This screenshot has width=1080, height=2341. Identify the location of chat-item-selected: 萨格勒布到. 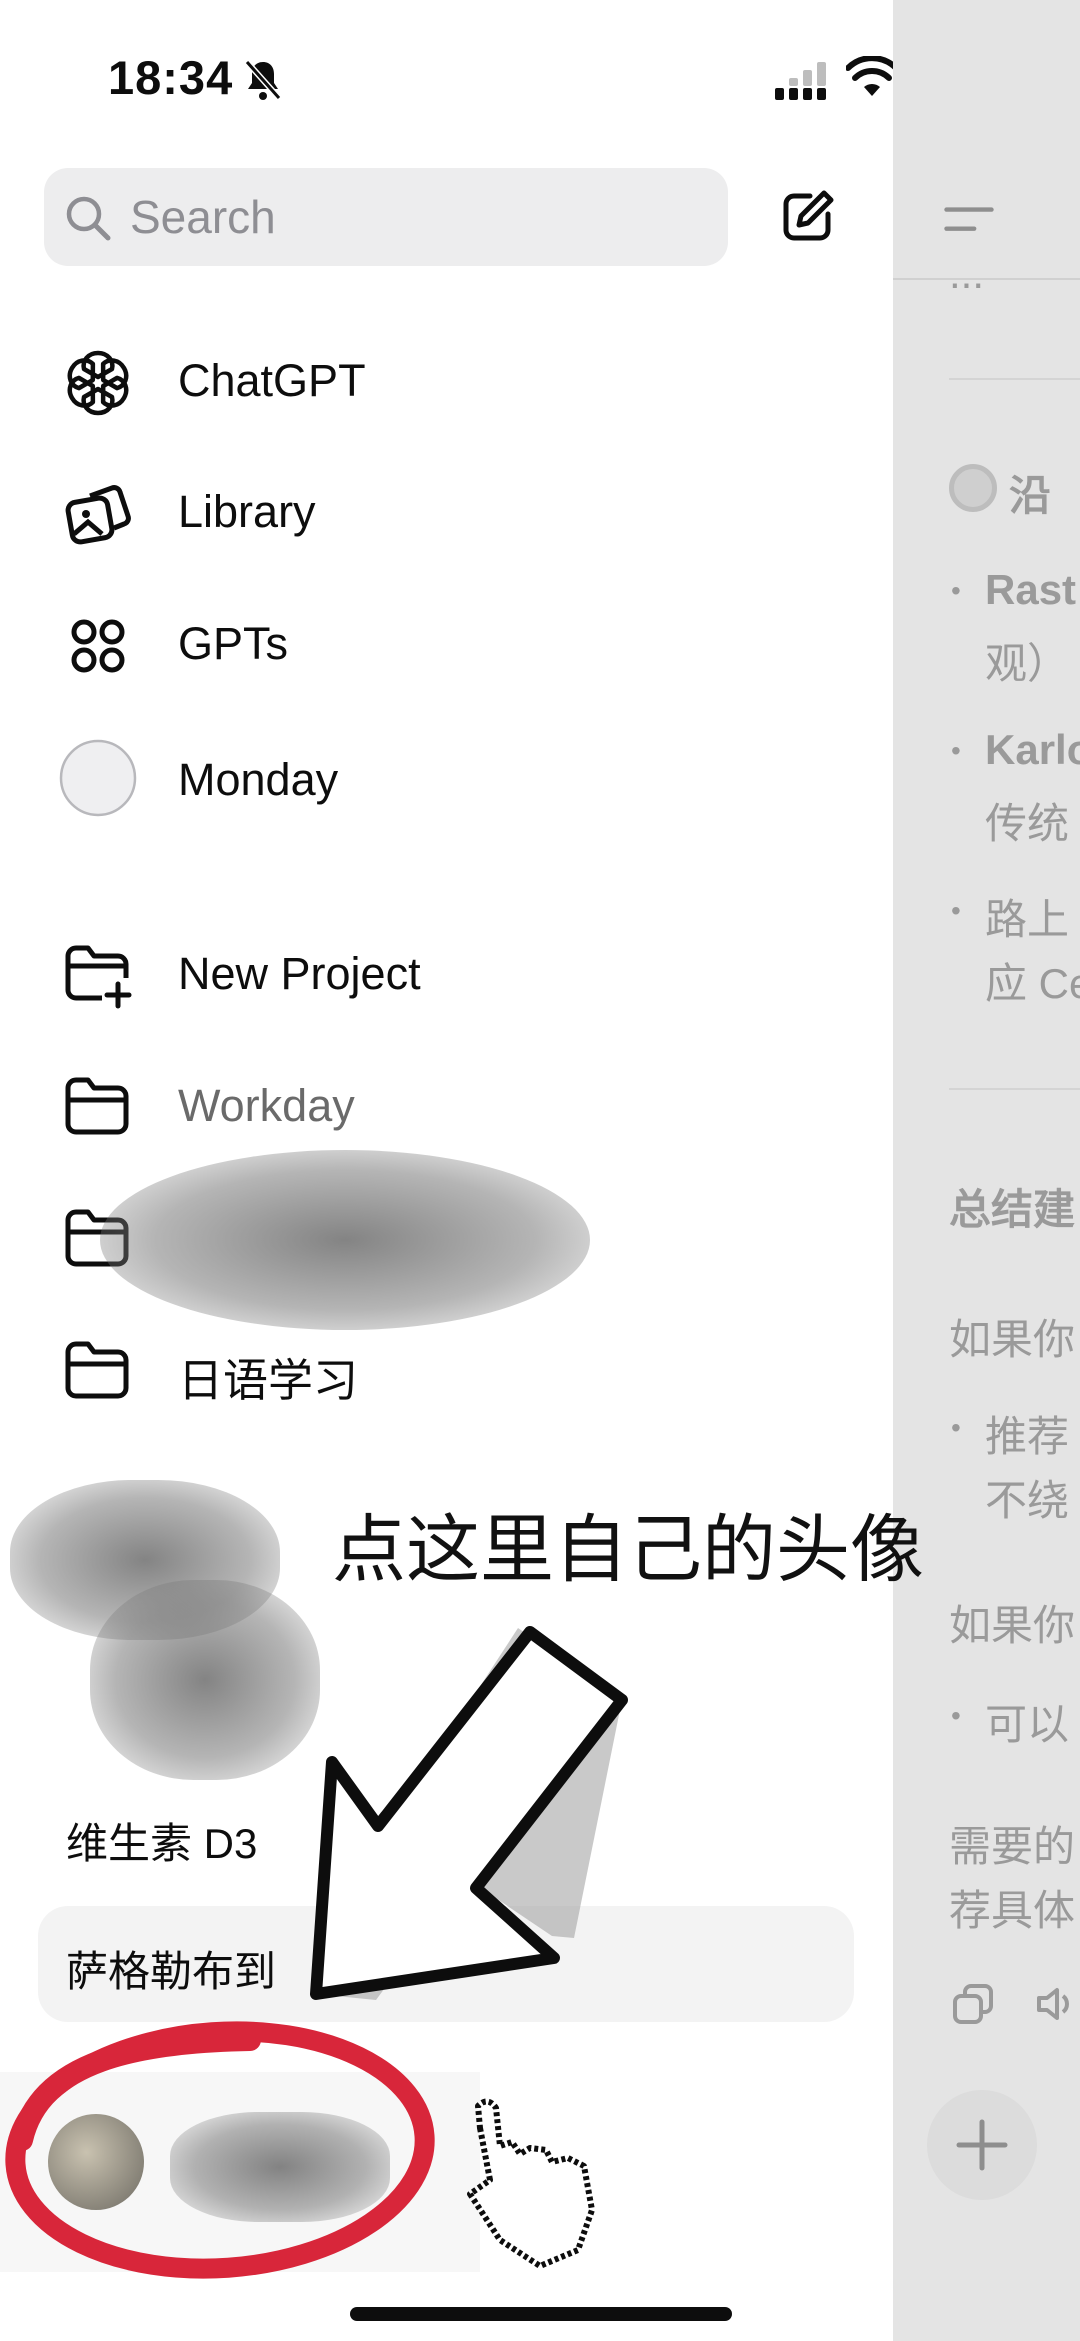
(446, 1964).